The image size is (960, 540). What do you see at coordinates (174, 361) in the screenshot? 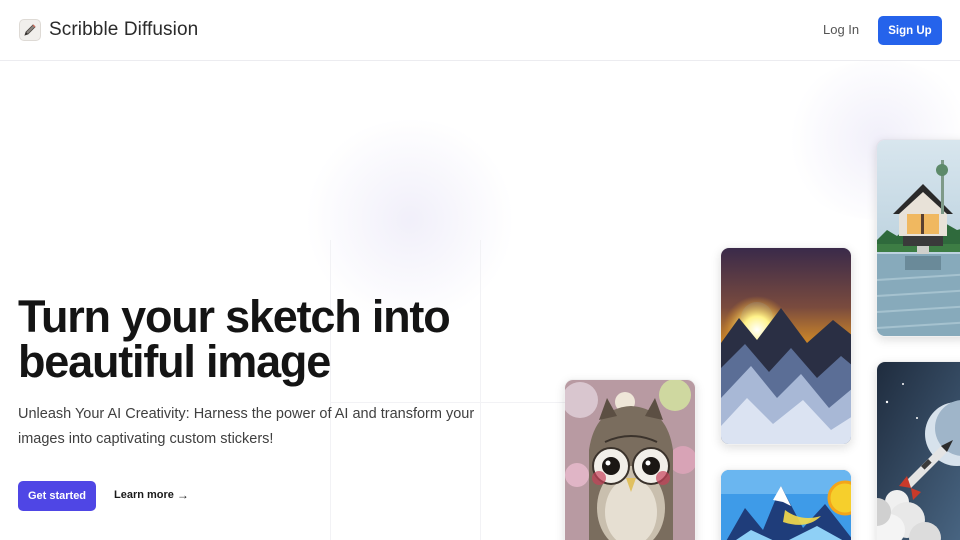
I see `hero-title-line2: beautiful image` at bounding box center [174, 361].